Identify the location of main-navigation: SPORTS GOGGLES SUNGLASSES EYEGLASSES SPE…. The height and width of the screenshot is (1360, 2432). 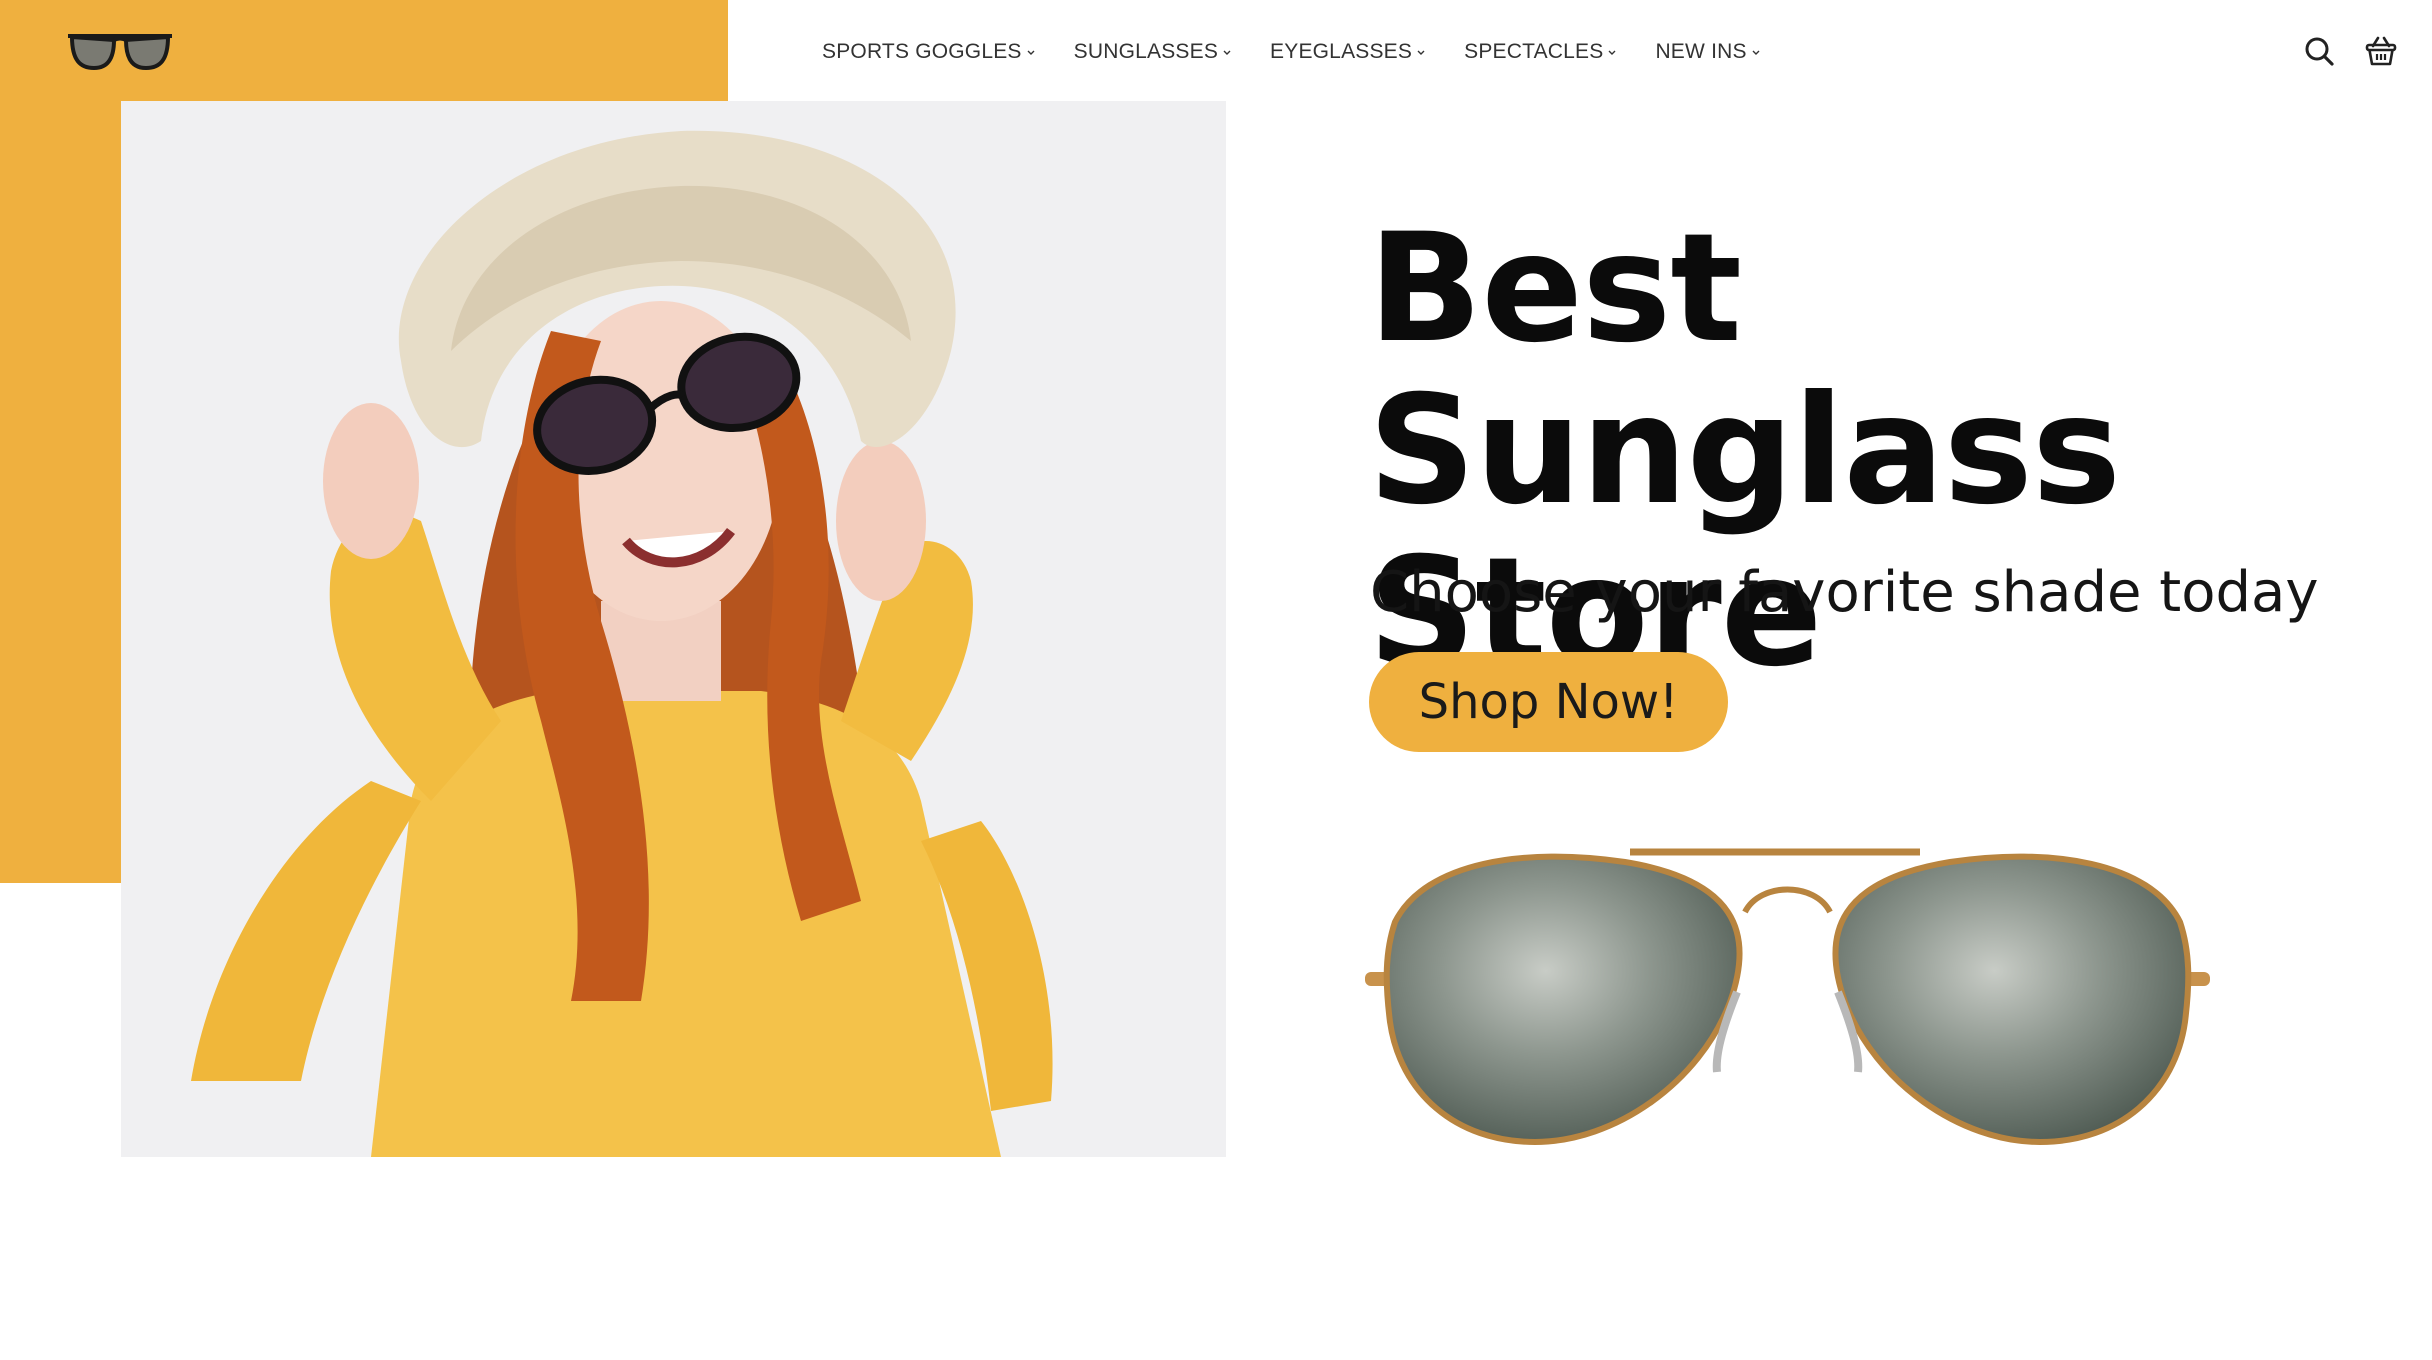
(1310, 52).